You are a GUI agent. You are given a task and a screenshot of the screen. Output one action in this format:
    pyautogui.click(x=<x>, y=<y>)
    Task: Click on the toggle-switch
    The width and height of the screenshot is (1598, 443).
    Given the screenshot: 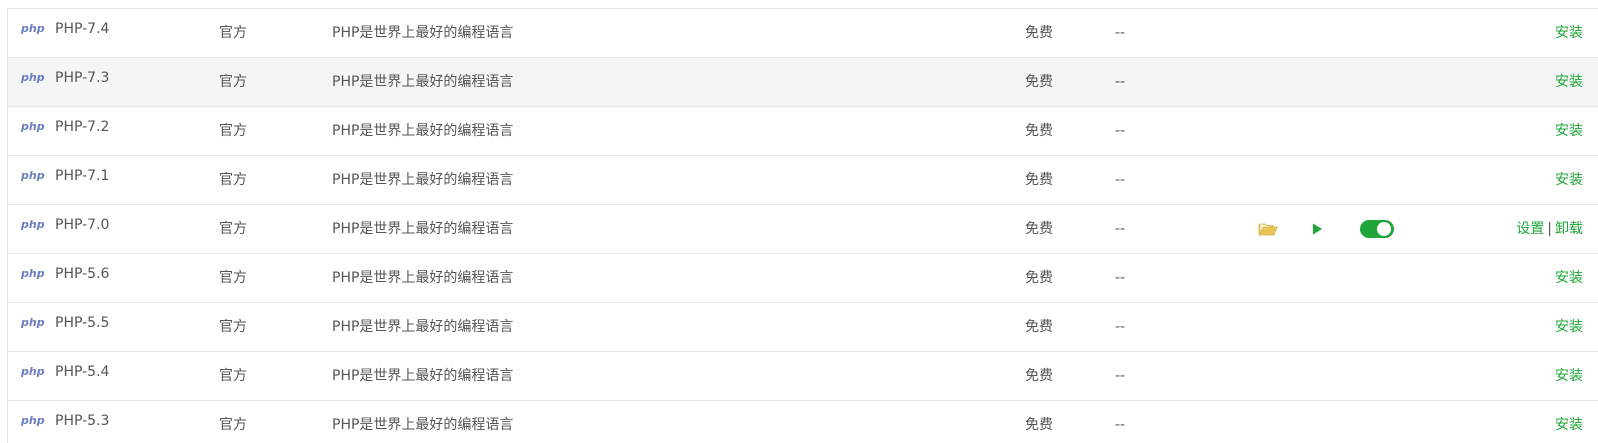 What is the action you would take?
    pyautogui.click(x=1377, y=229)
    